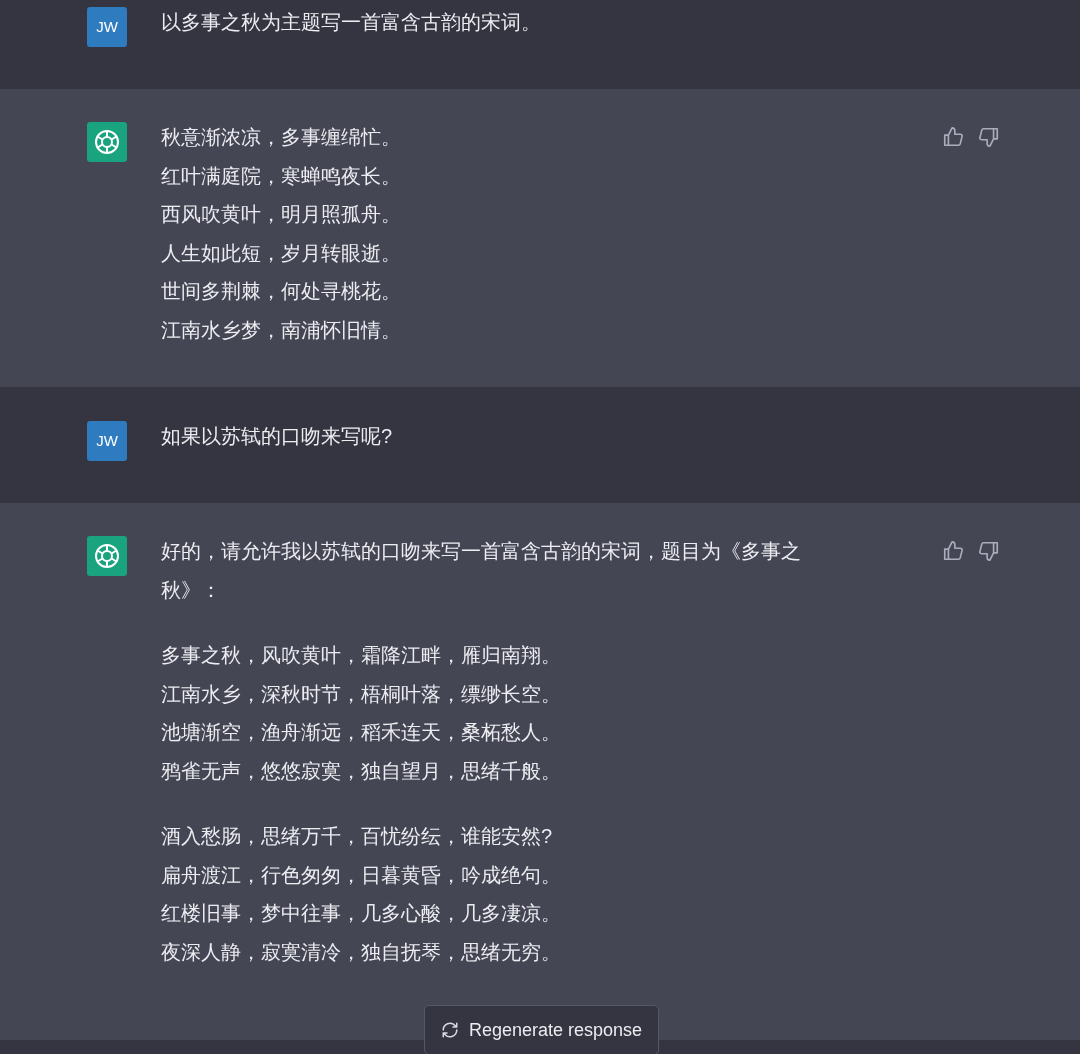 The height and width of the screenshot is (1054, 1080). I want to click on message-text: 西风吹黄叶，明月照孤舟。, so click(281, 214).